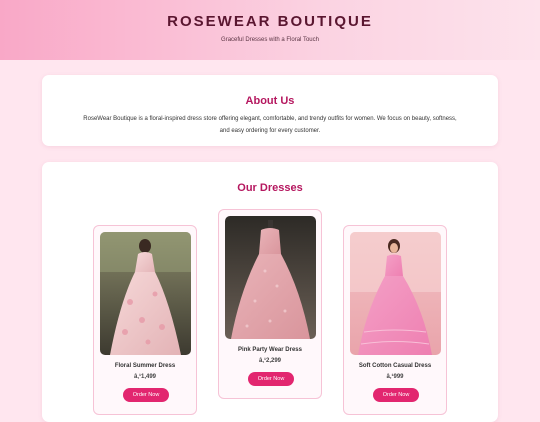  Describe the element at coordinates (270, 361) in the screenshot. I see `product-price: â‚¹2,299` at that location.